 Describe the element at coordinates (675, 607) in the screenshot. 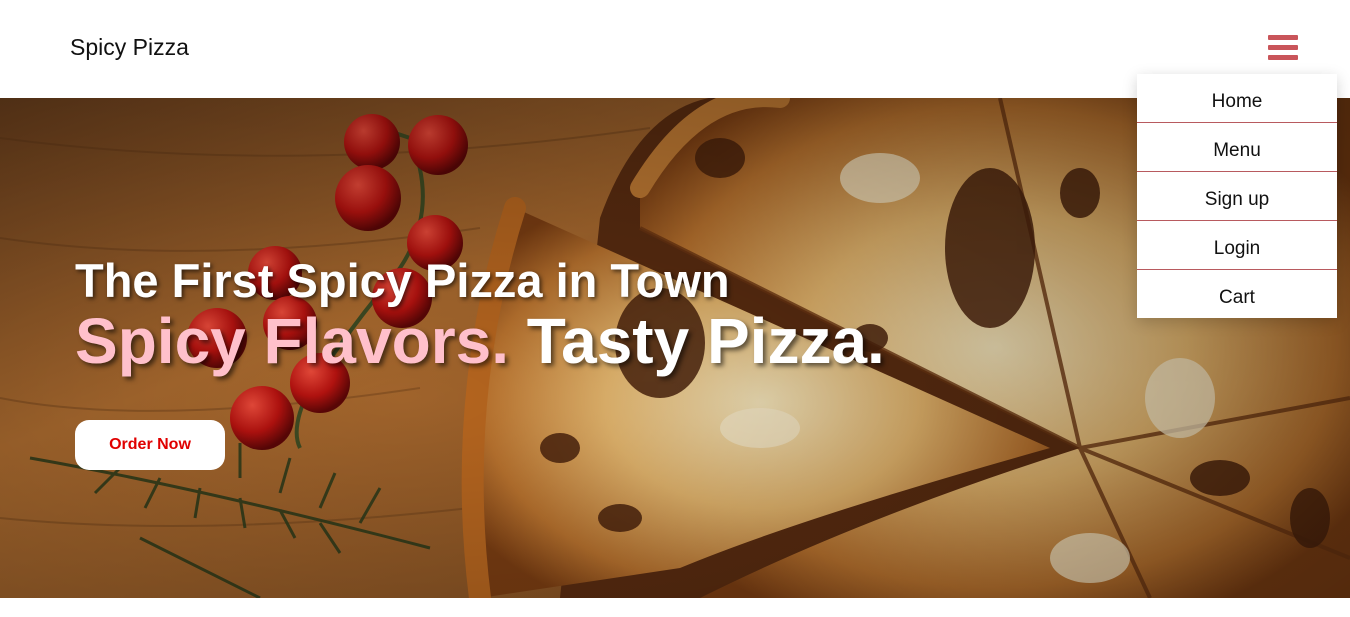

I see `page-bottom` at that location.